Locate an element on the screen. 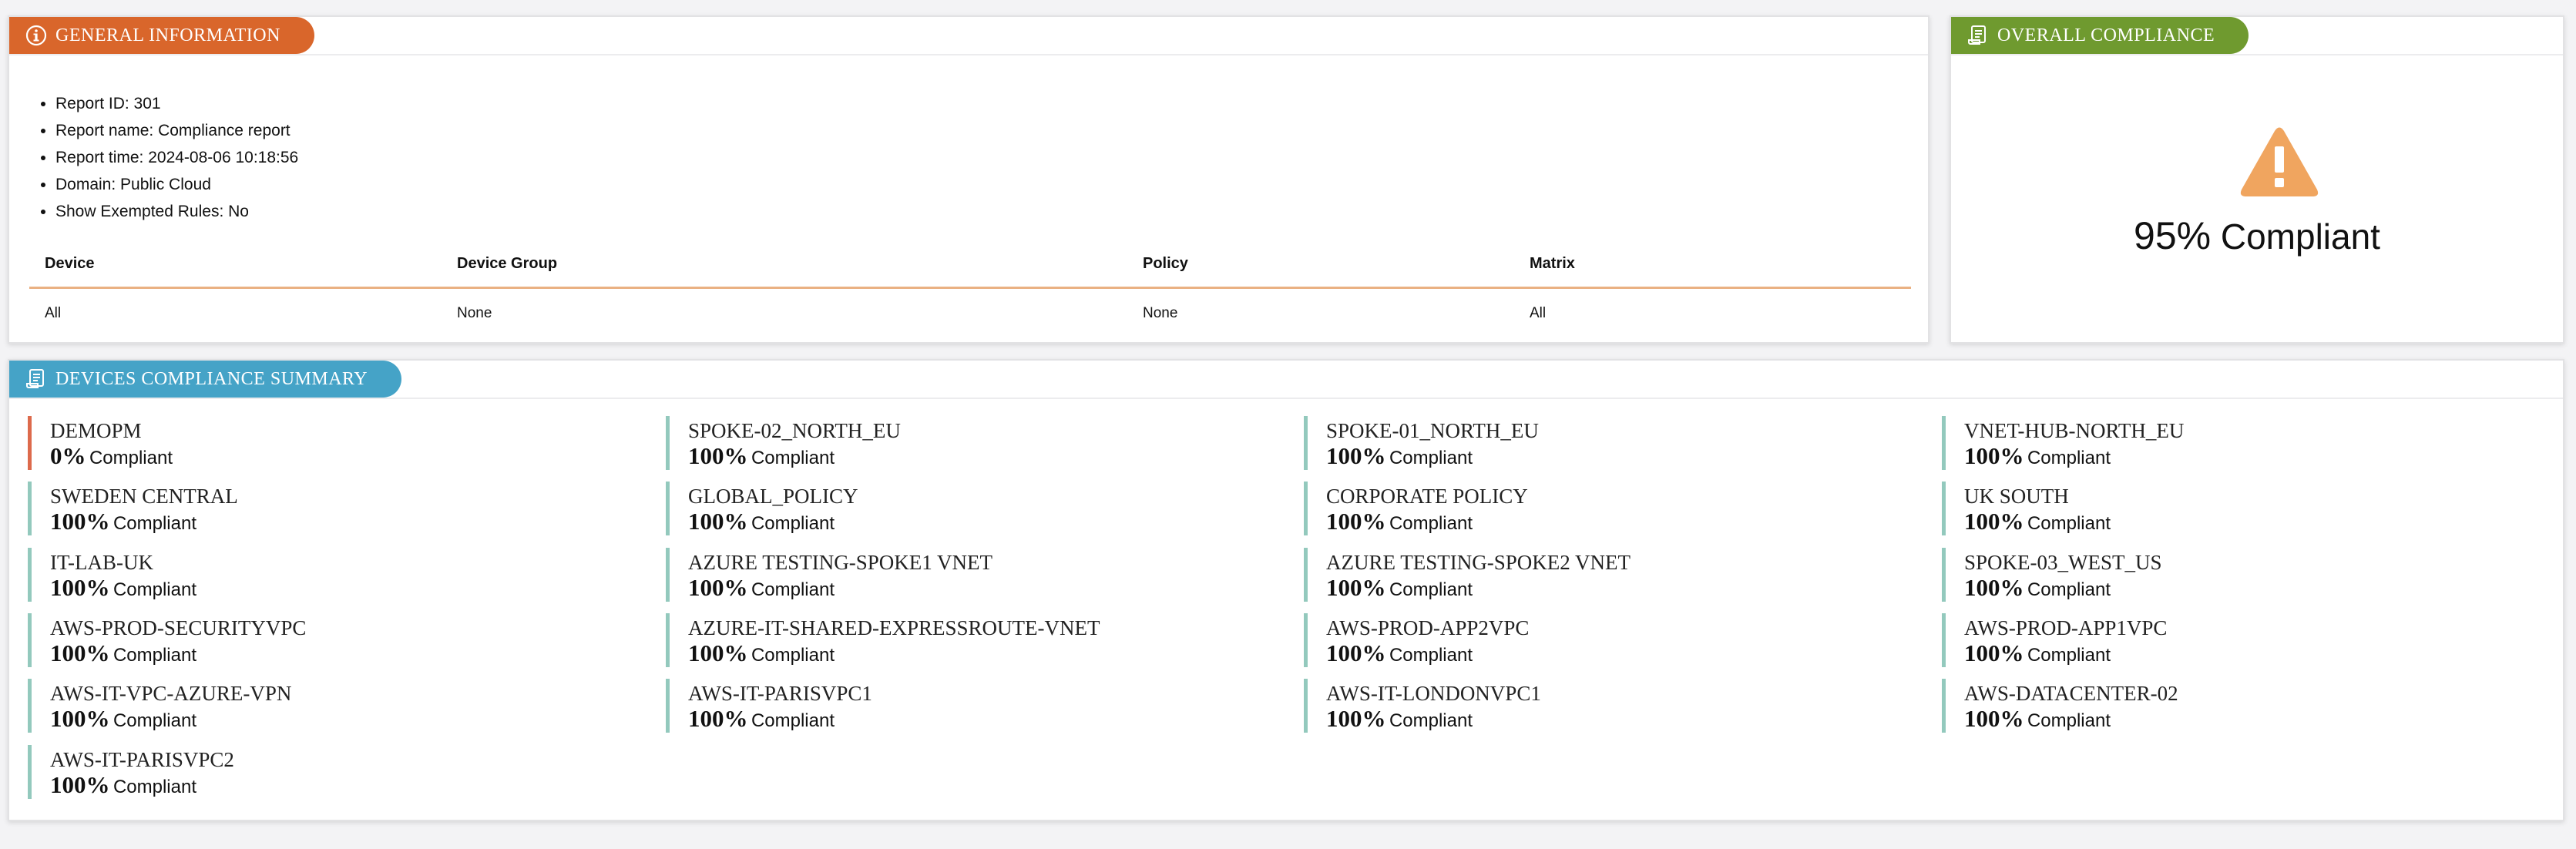 This screenshot has width=2576, height=849. info-icon is located at coordinates (36, 35).